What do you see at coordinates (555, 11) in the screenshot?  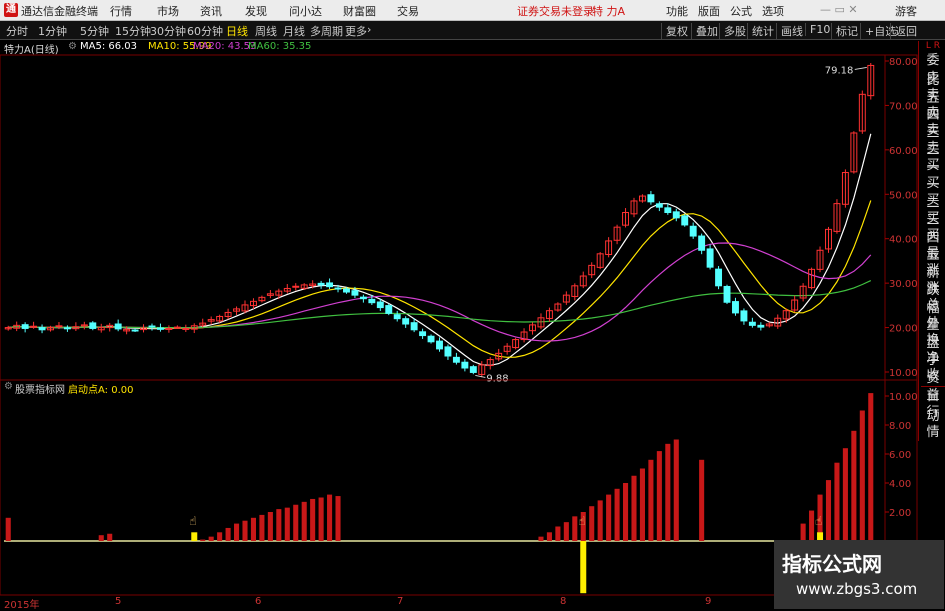 I see `login-warning: 证券交易未登录` at bounding box center [555, 11].